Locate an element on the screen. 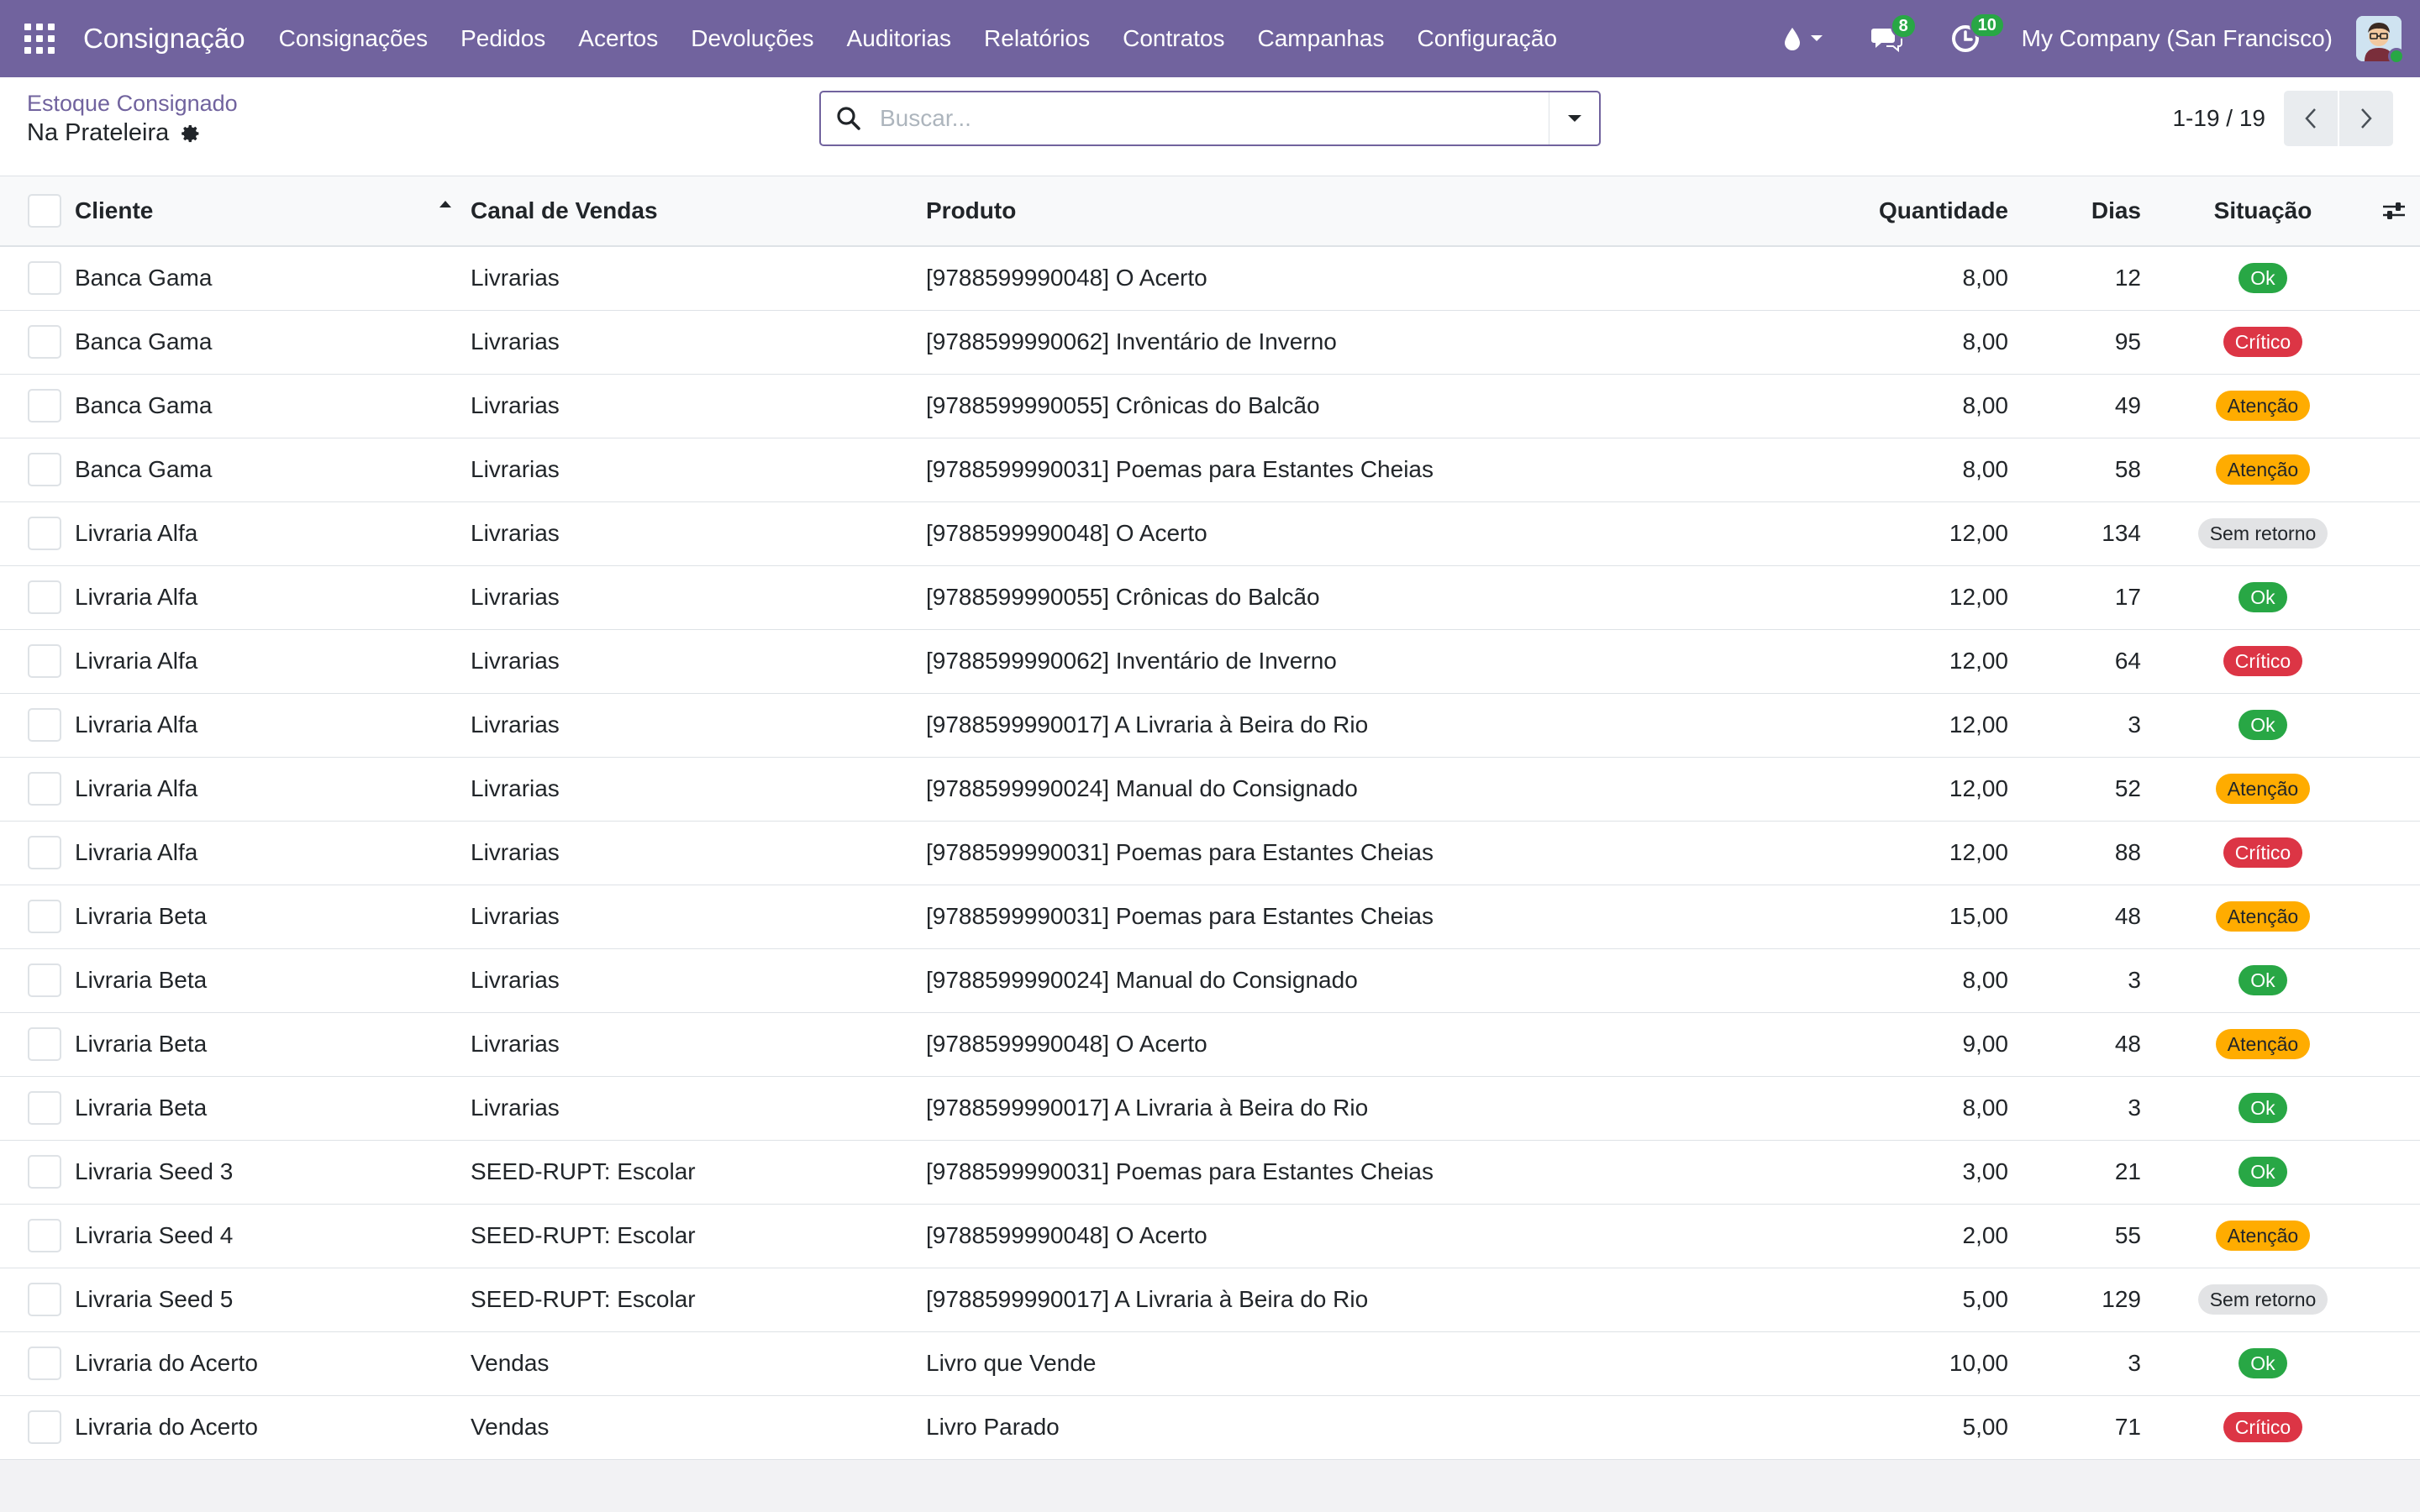 The width and height of the screenshot is (2420, 1512). search-icon is located at coordinates (848, 118).